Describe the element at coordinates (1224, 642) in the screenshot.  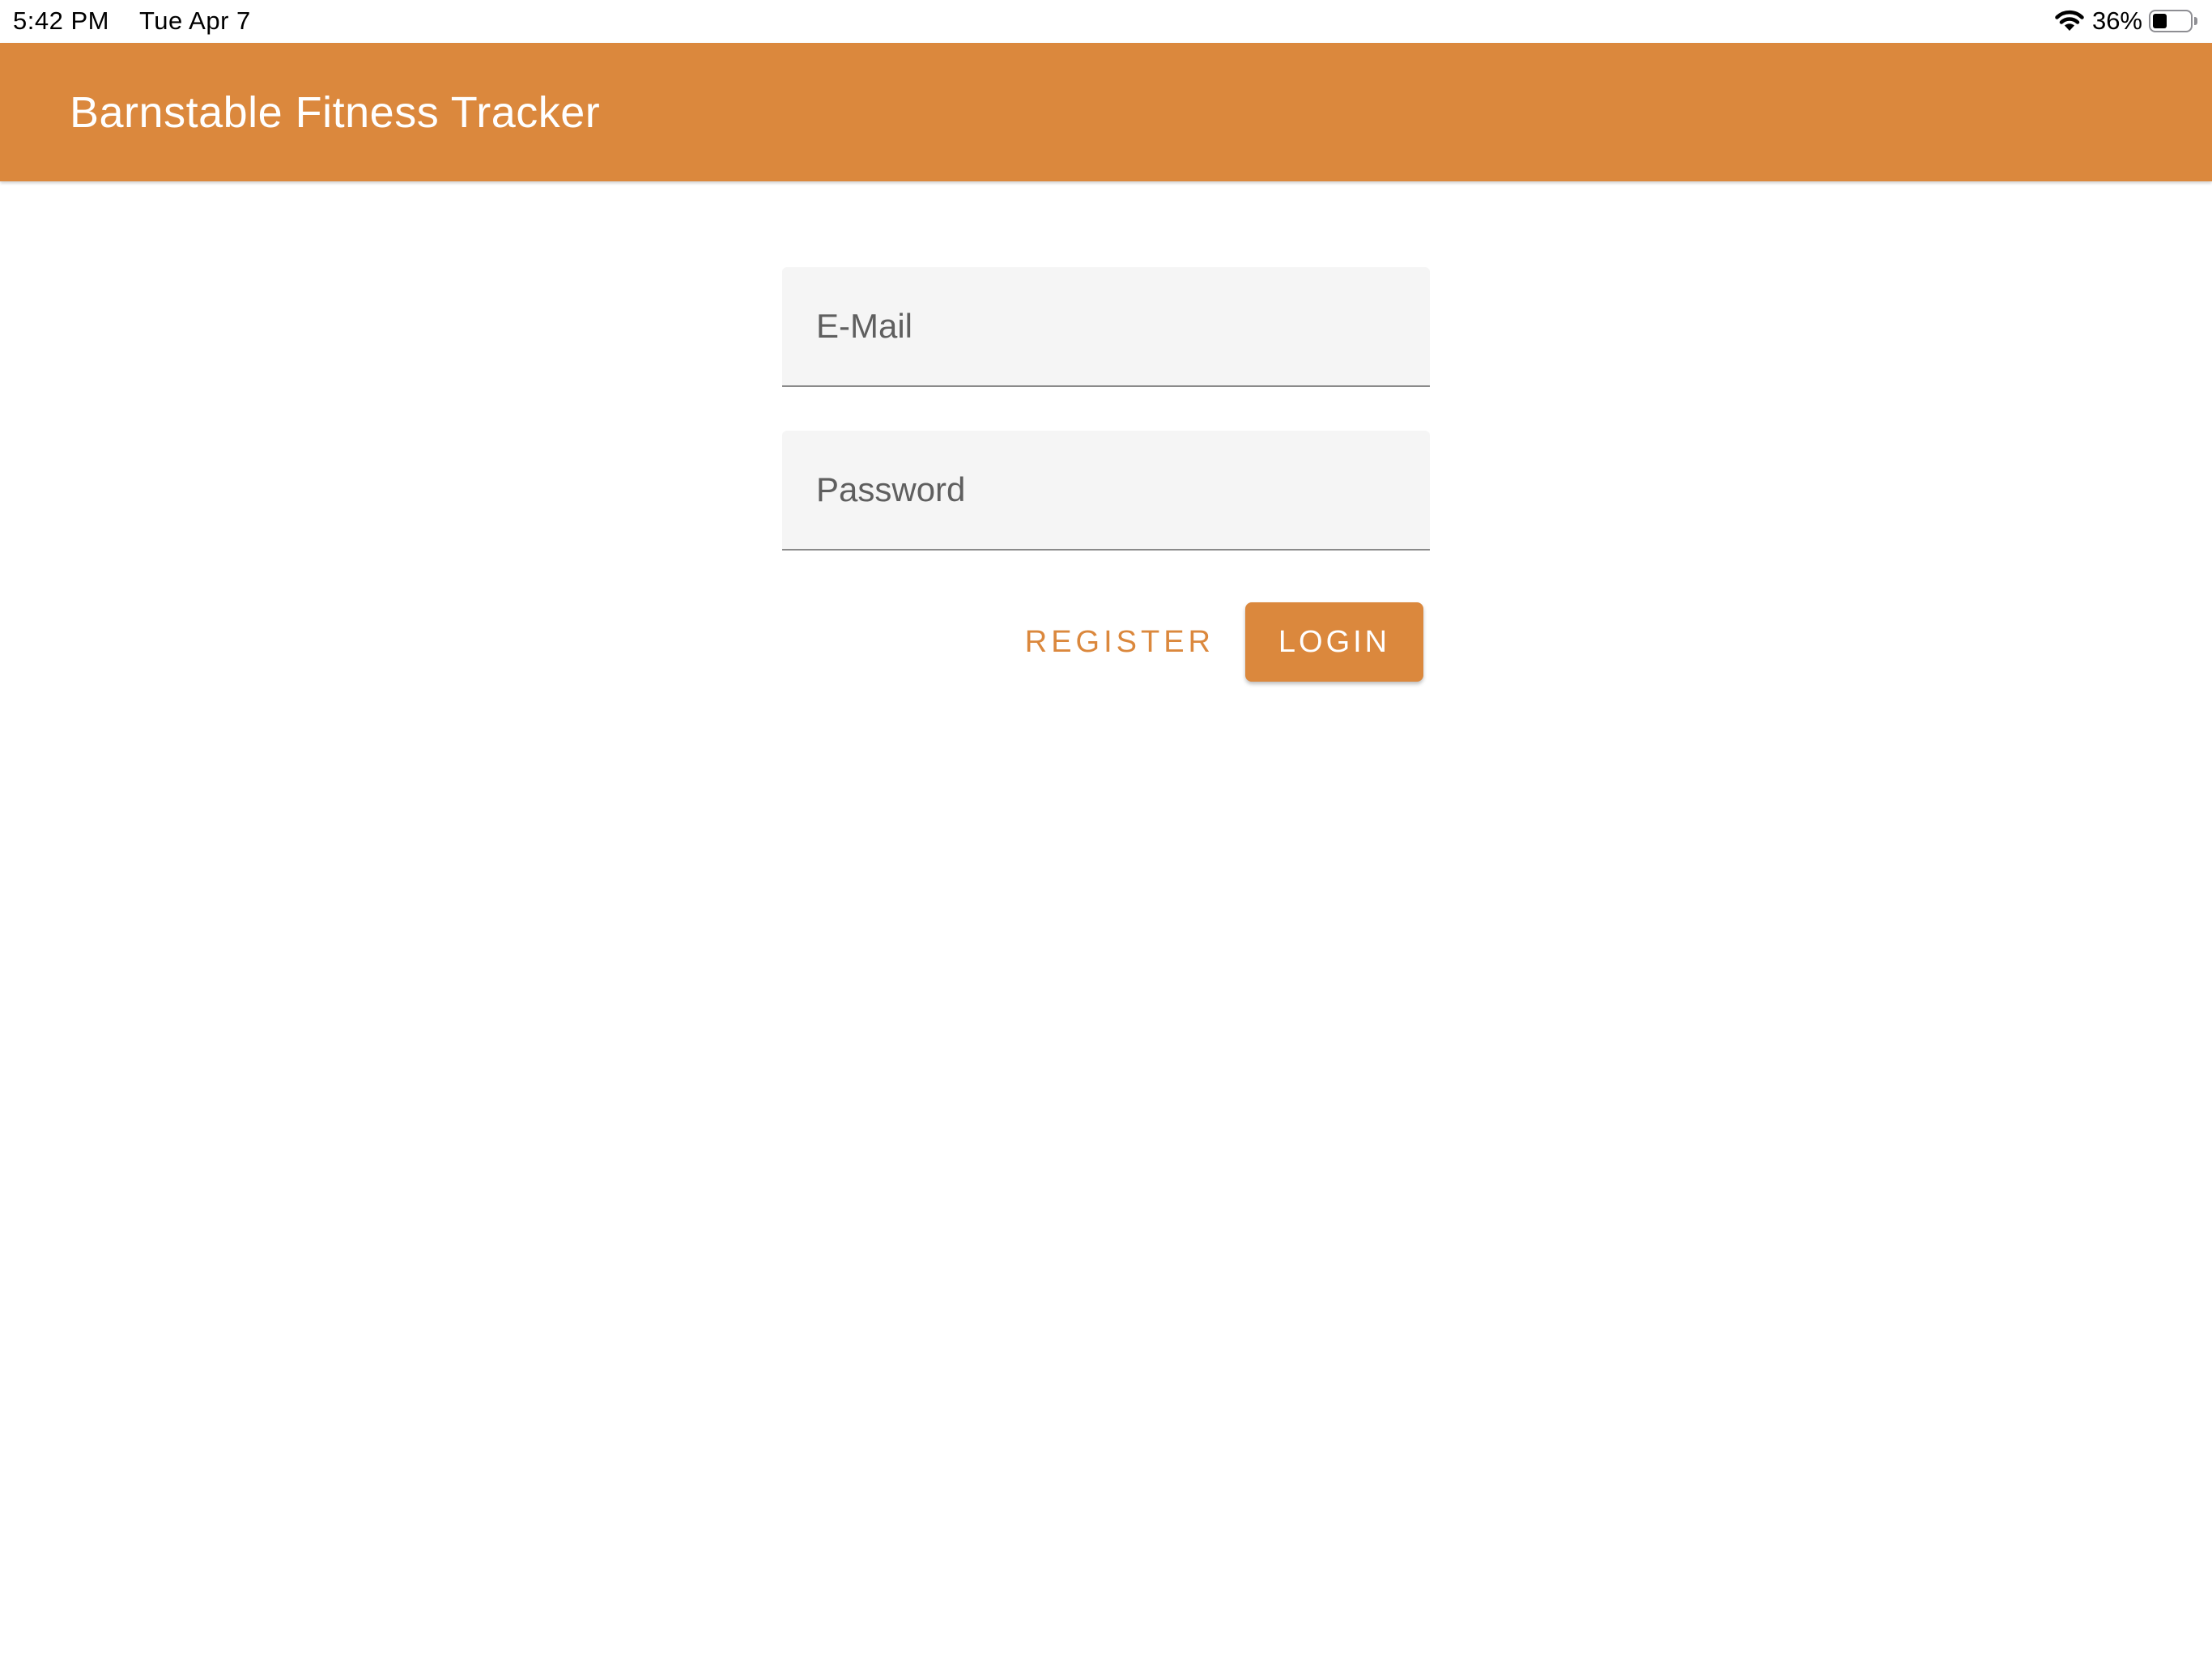
I see `form-actions: REGISTER LOGIN` at that location.